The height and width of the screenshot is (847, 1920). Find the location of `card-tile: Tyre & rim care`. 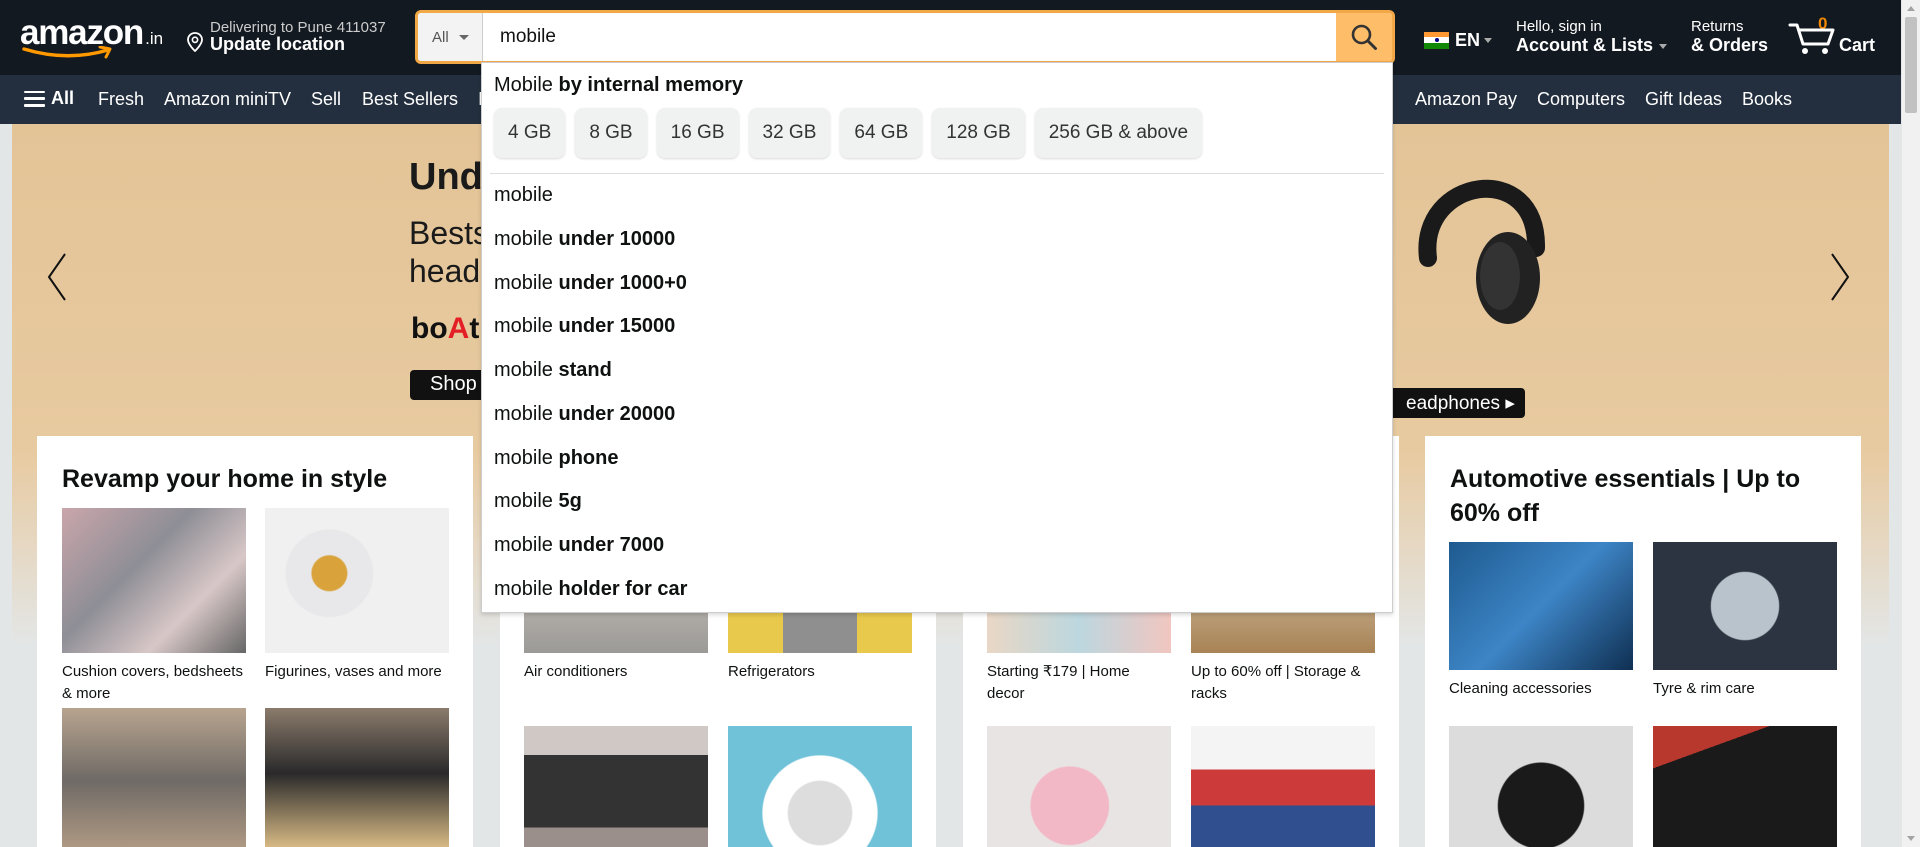

card-tile: Tyre & rim care is located at coordinates (1745, 621).